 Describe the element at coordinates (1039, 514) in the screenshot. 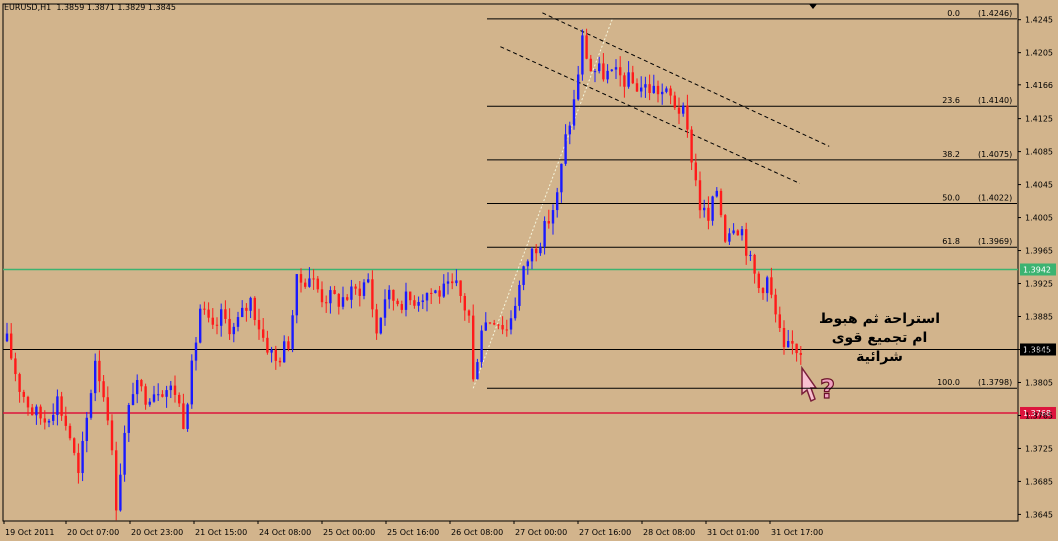

I see `y-tick-label: 1.3645` at that location.